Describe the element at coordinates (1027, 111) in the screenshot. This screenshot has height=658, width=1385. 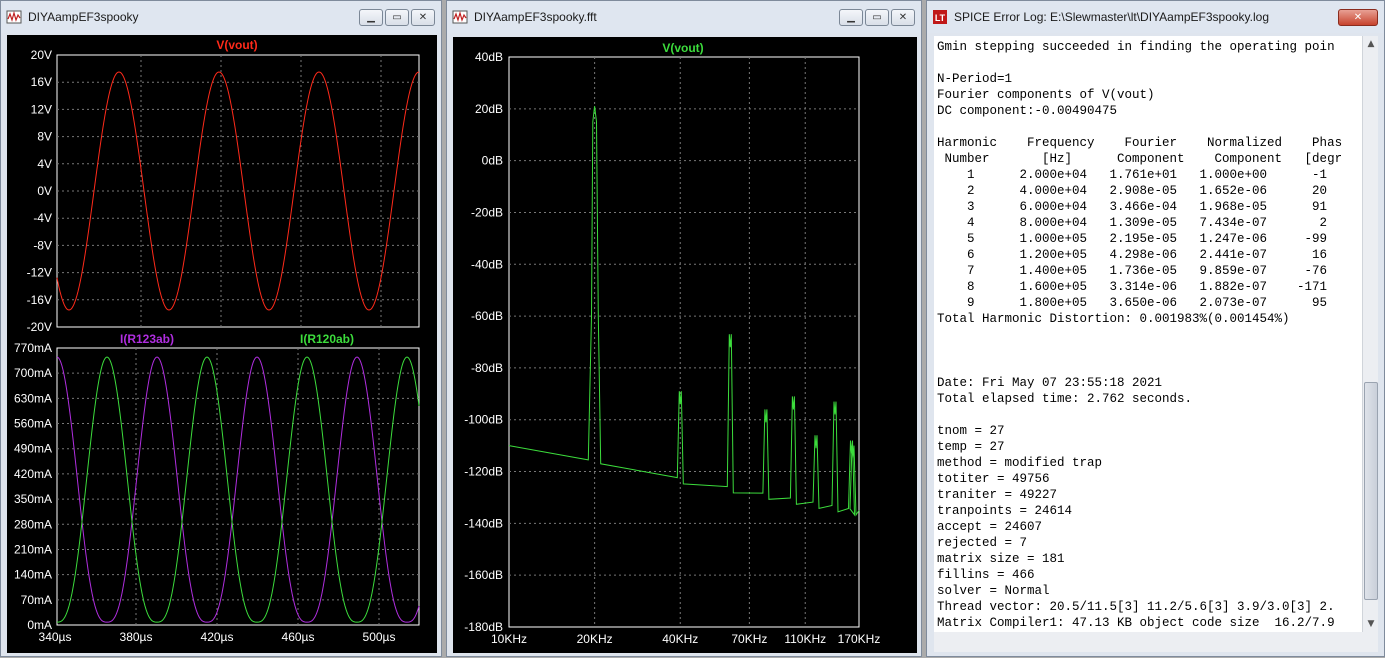
I see `log-line: DC component:-0.00490475` at that location.